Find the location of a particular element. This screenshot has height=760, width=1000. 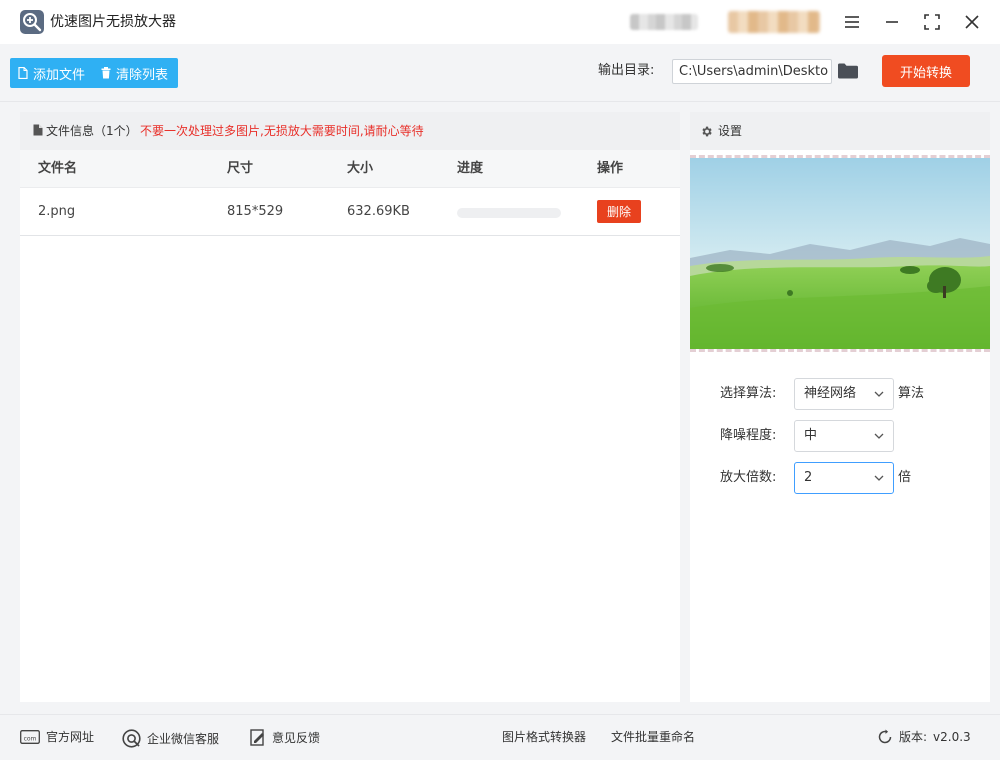

table-row: 2.png 815*529 632.69KB 删除 is located at coordinates (350, 212).